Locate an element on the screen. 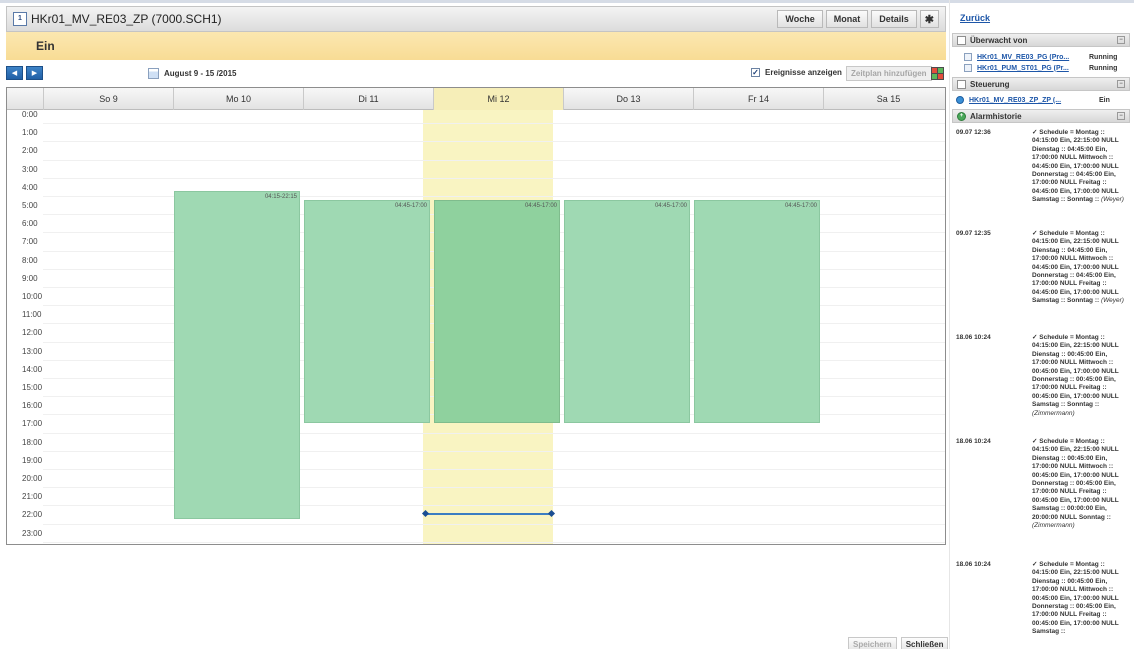  alarm-history-icon: + is located at coordinates (961, 116).